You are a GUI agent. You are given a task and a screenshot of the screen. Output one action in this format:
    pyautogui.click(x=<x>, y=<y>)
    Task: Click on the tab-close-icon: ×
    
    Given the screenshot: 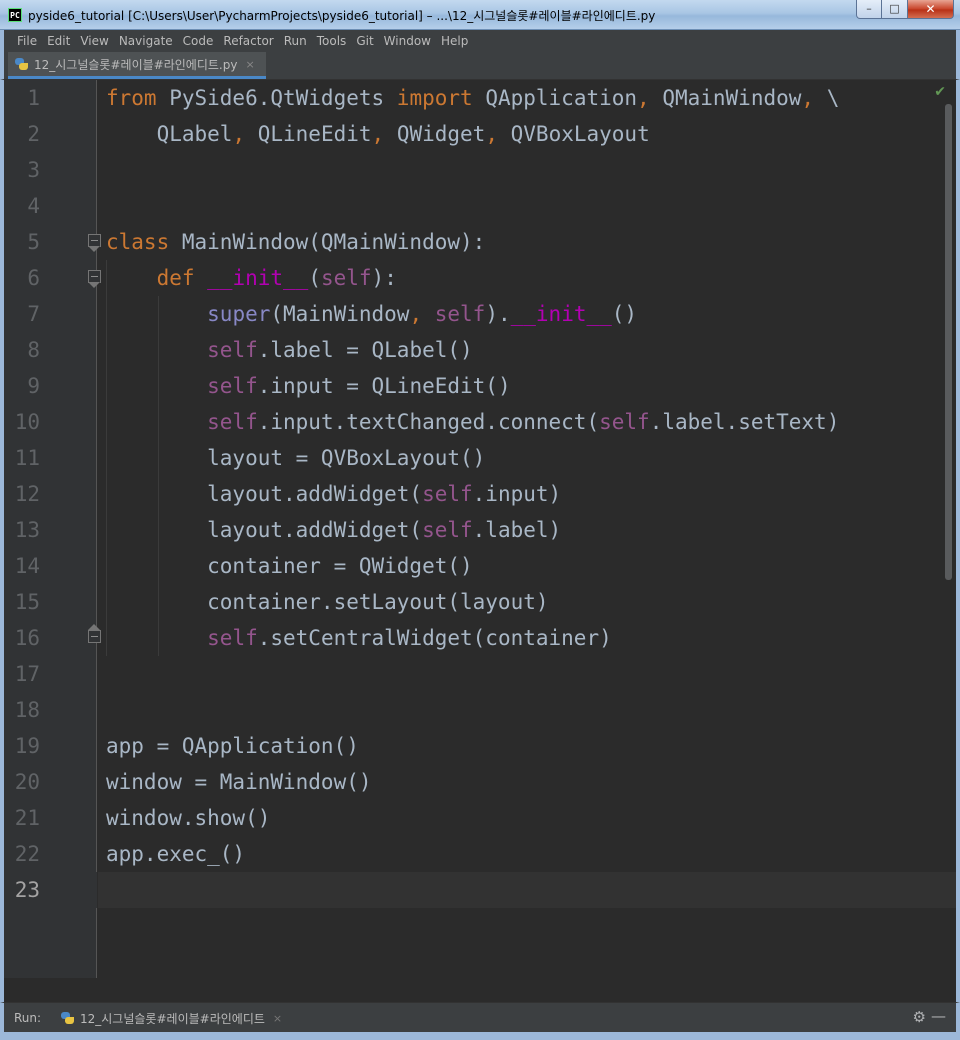 What is the action you would take?
    pyautogui.click(x=249, y=64)
    